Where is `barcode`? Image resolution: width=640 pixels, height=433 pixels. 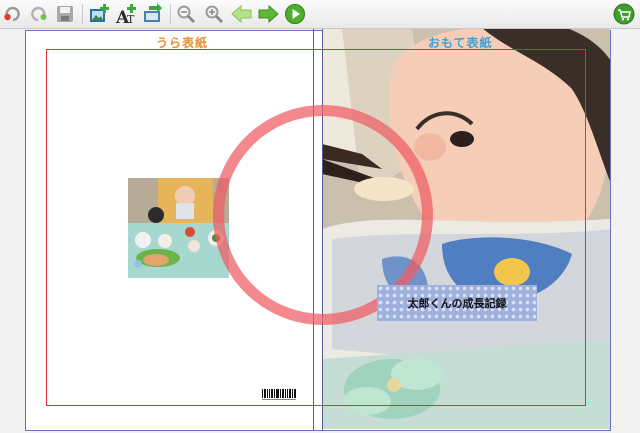 barcode is located at coordinates (279, 394).